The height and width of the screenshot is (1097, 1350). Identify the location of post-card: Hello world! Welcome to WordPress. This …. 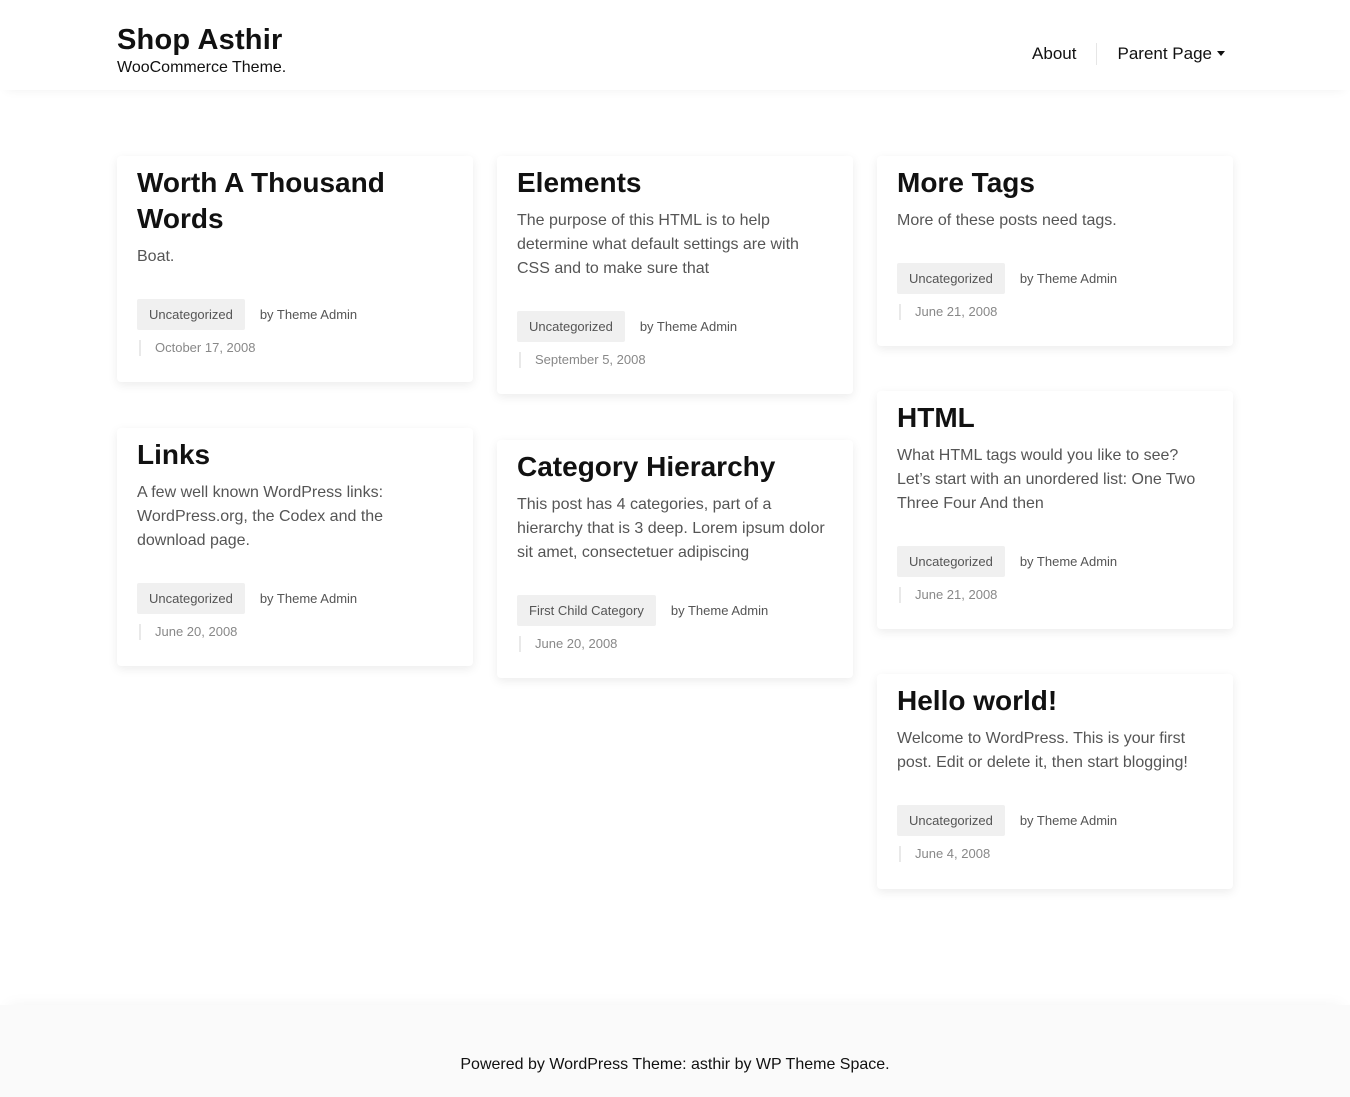
(1055, 781).